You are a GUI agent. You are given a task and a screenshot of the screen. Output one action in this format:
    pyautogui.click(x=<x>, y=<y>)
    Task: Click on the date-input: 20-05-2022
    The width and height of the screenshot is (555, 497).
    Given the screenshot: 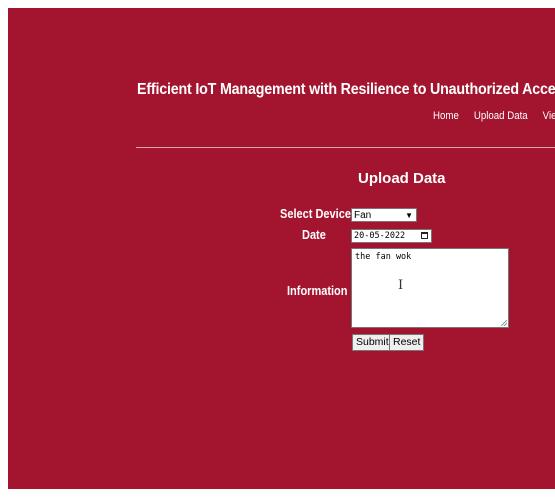 What is the action you would take?
    pyautogui.click(x=391, y=236)
    